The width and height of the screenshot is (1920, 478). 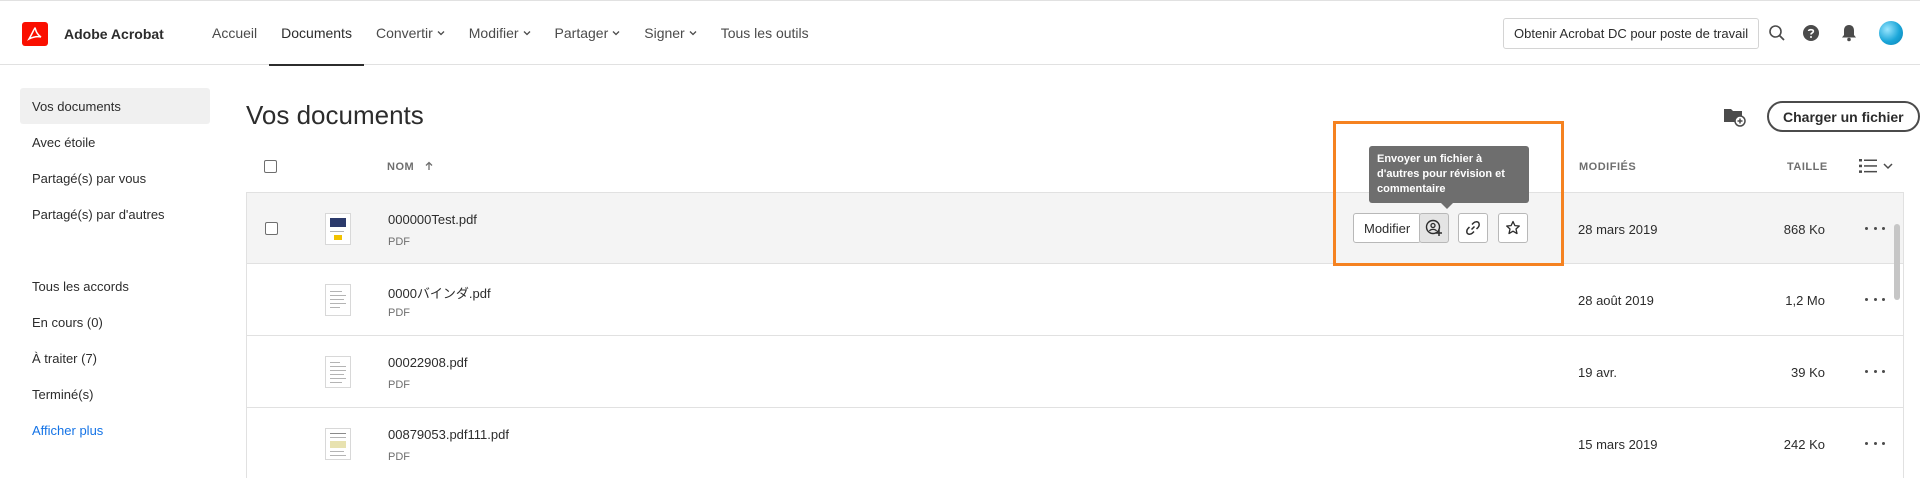 I want to click on upload-file-button: Charger un fichier, so click(x=1843, y=116).